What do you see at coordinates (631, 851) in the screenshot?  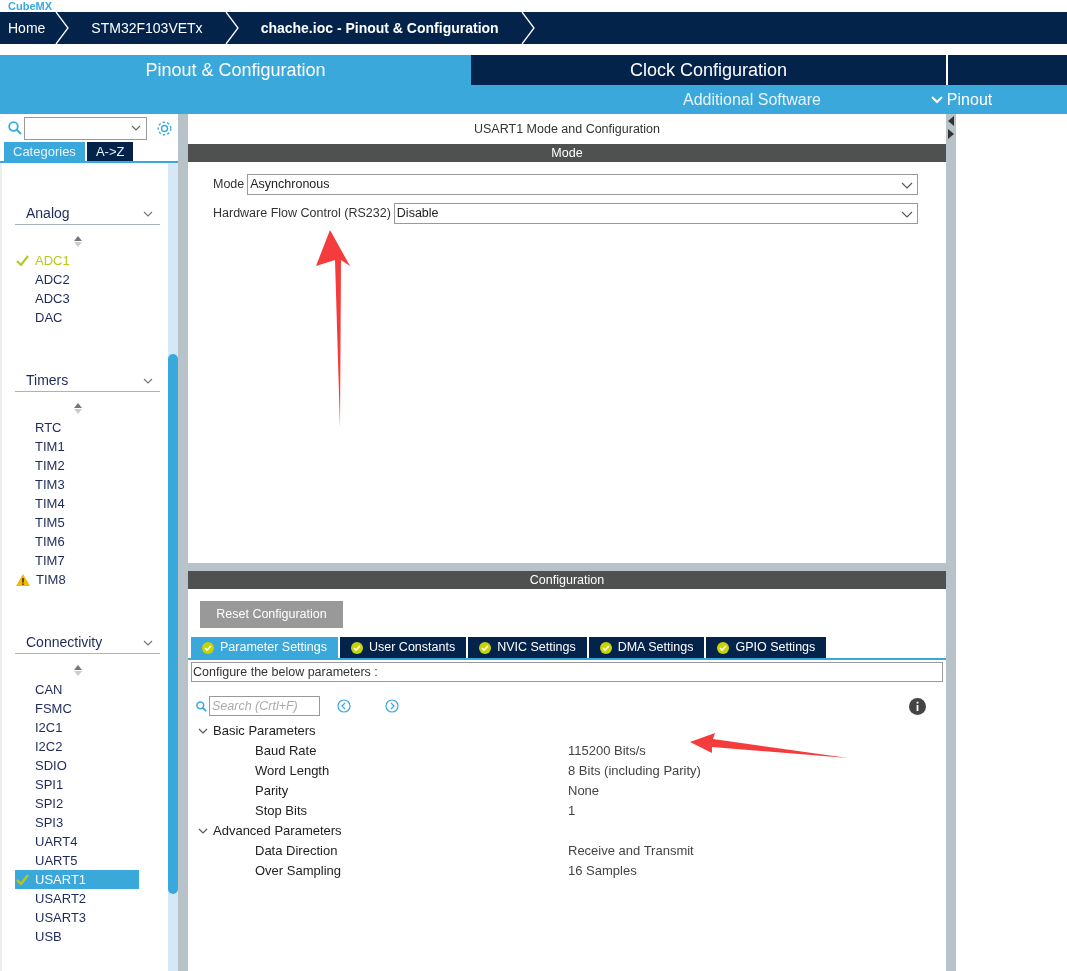 I see `parameter-value: Receive and Transmit` at bounding box center [631, 851].